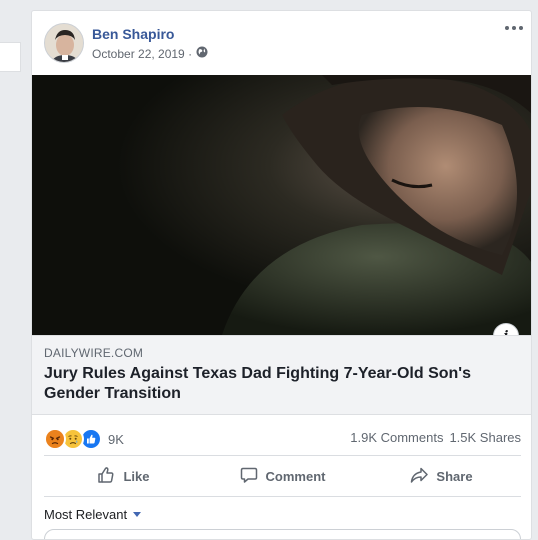 This screenshot has height=540, width=538. What do you see at coordinates (136, 476) in the screenshot?
I see `like-label: Like` at bounding box center [136, 476].